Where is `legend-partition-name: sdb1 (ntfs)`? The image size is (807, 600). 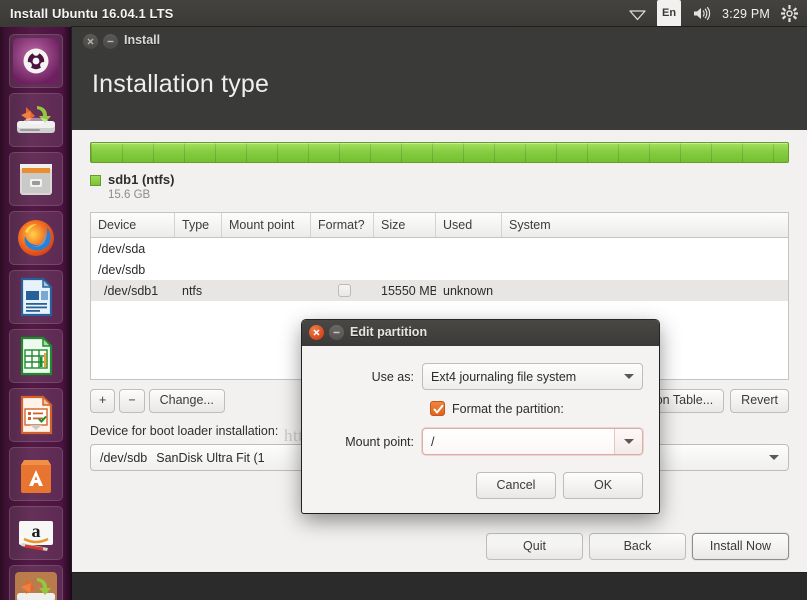 legend-partition-name: sdb1 (ntfs) is located at coordinates (141, 179).